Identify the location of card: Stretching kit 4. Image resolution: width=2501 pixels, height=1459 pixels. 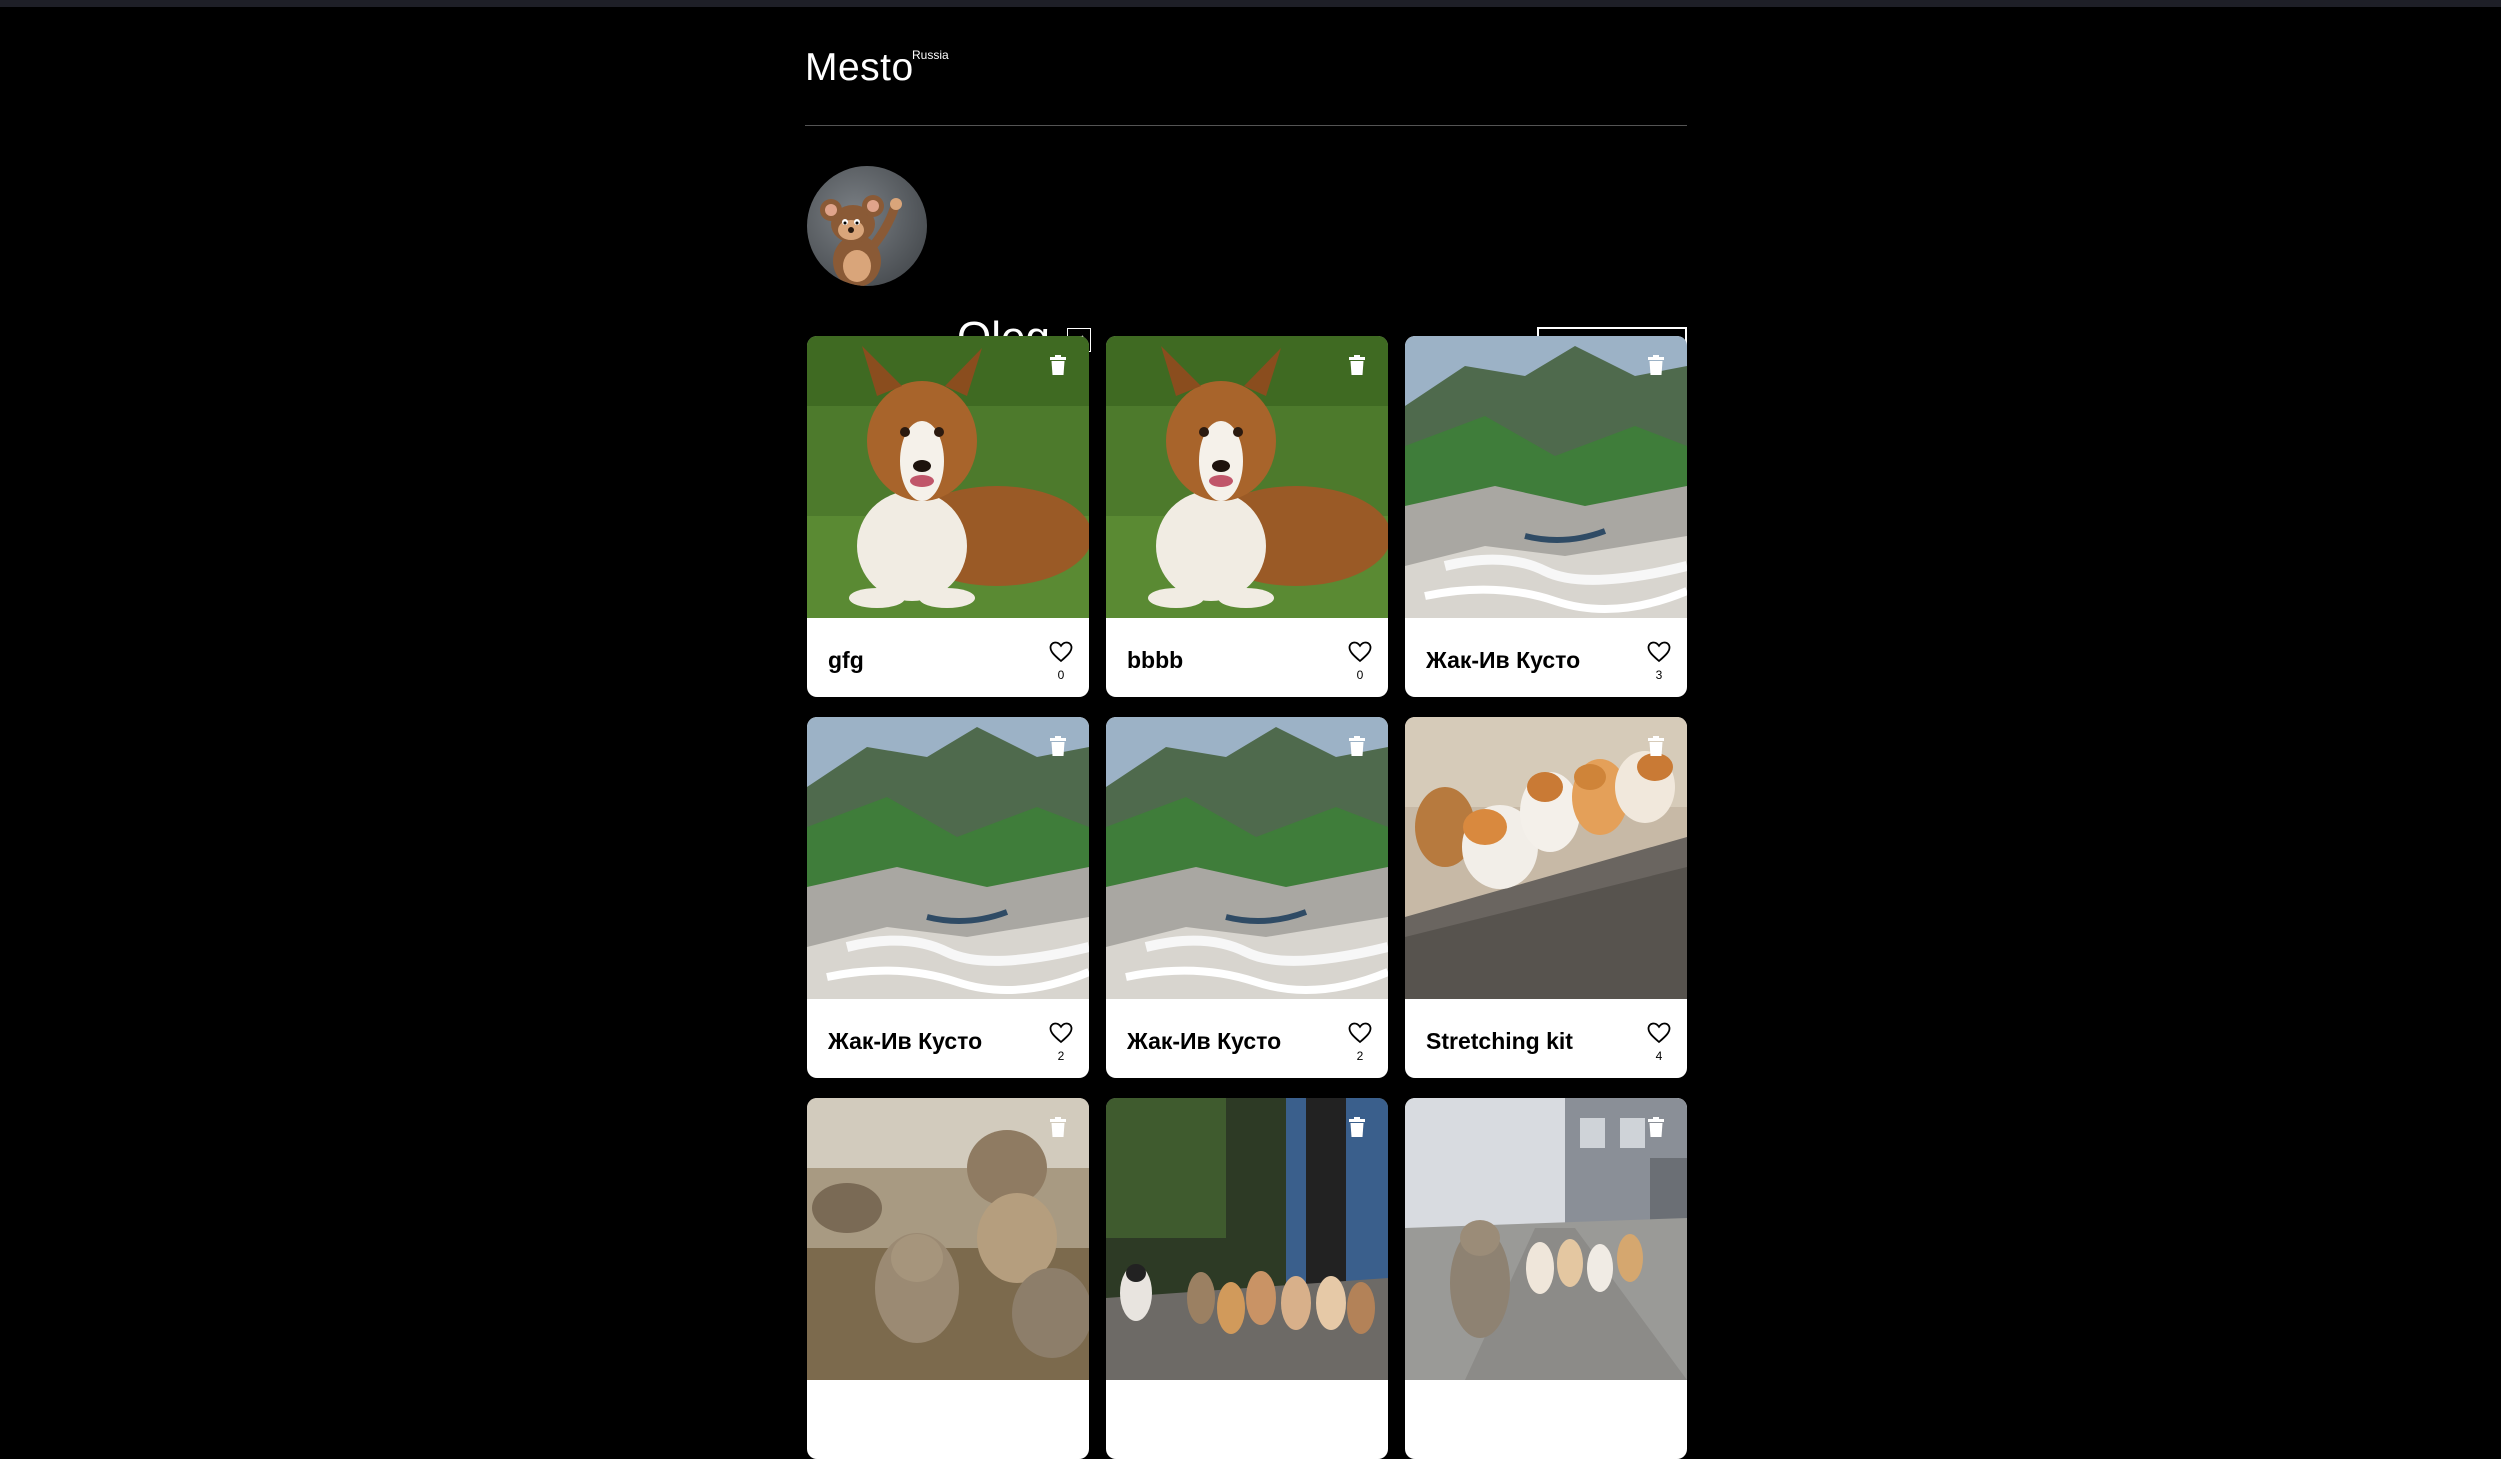
(1546, 897).